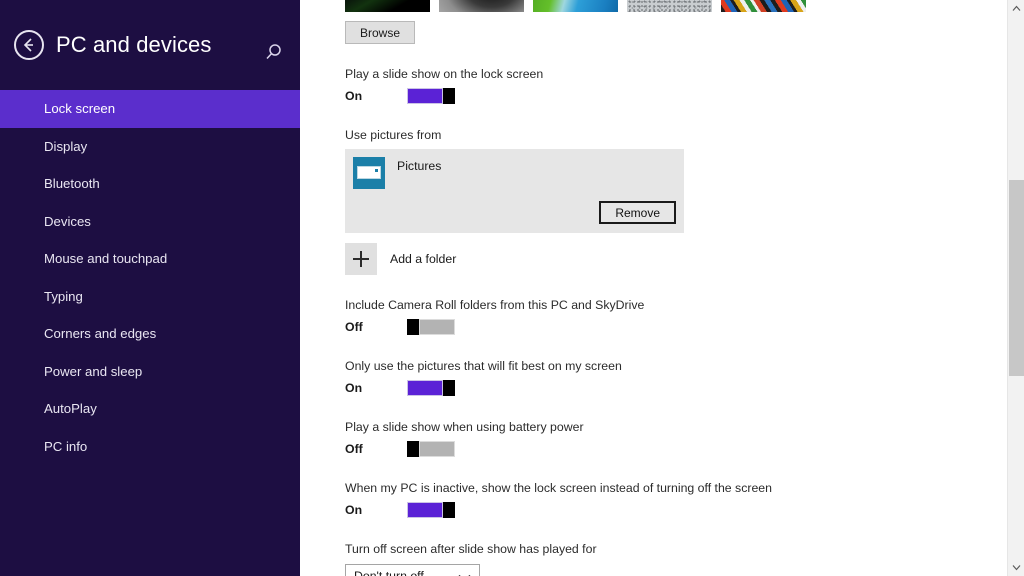  I want to click on slideshow-label: Play a slide show on the lock screen, so click(444, 74).